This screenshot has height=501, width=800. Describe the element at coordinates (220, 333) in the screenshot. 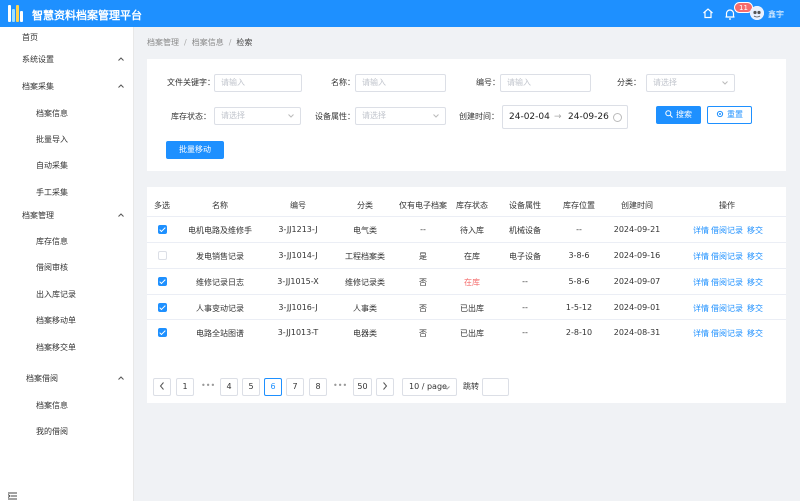

I see `cell-name: 电路全站图谱` at that location.